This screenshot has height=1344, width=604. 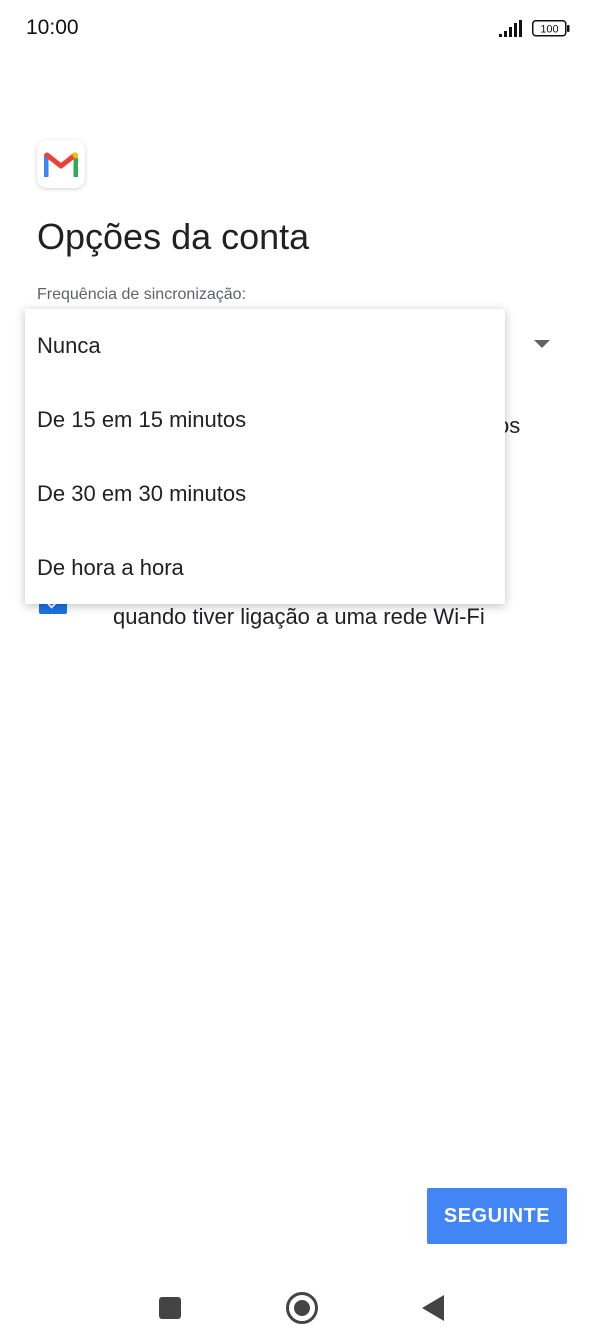 What do you see at coordinates (299, 616) in the screenshot?
I see `wifi-option-label: quando tiver ligação a uma rede Wi-Fi` at bounding box center [299, 616].